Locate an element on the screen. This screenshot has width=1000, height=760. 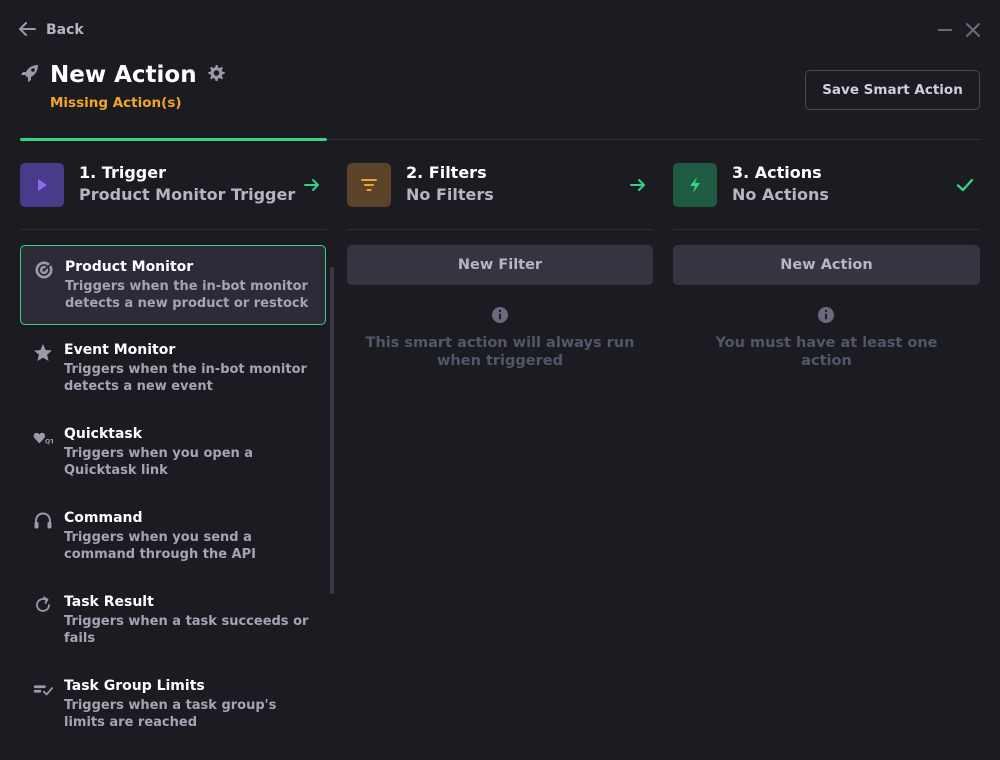
status-warning: Missing Action(s) is located at coordinates (116, 103).